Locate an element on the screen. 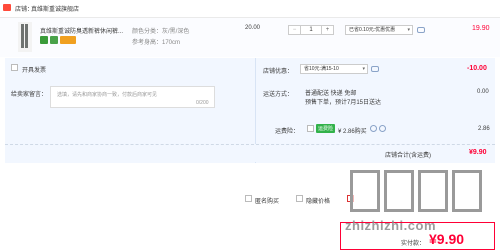 This screenshot has width=500, height=250. seller-message-placeholder: 选填，请先和商家协商一致，付款后商家可见 is located at coordinates (107, 95).